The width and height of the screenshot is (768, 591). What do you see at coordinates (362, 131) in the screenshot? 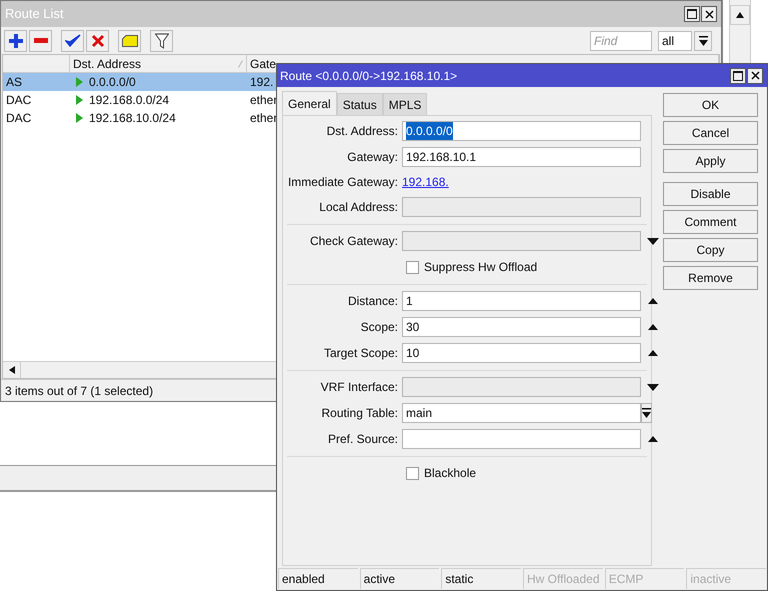
I see `field-label: Dst. Address:` at bounding box center [362, 131].